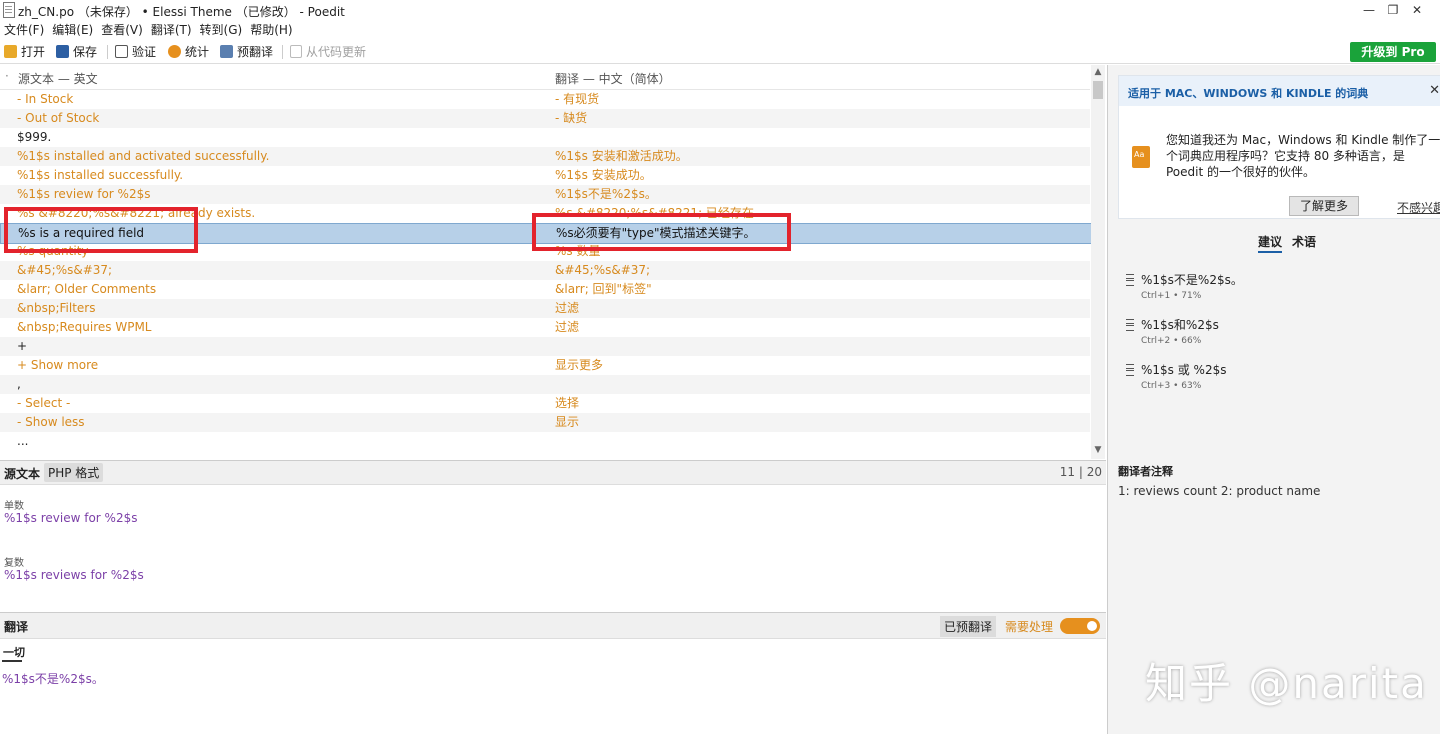 The image size is (1440, 734). Describe the element at coordinates (62, 51) in the screenshot. I see `save-icon` at that location.